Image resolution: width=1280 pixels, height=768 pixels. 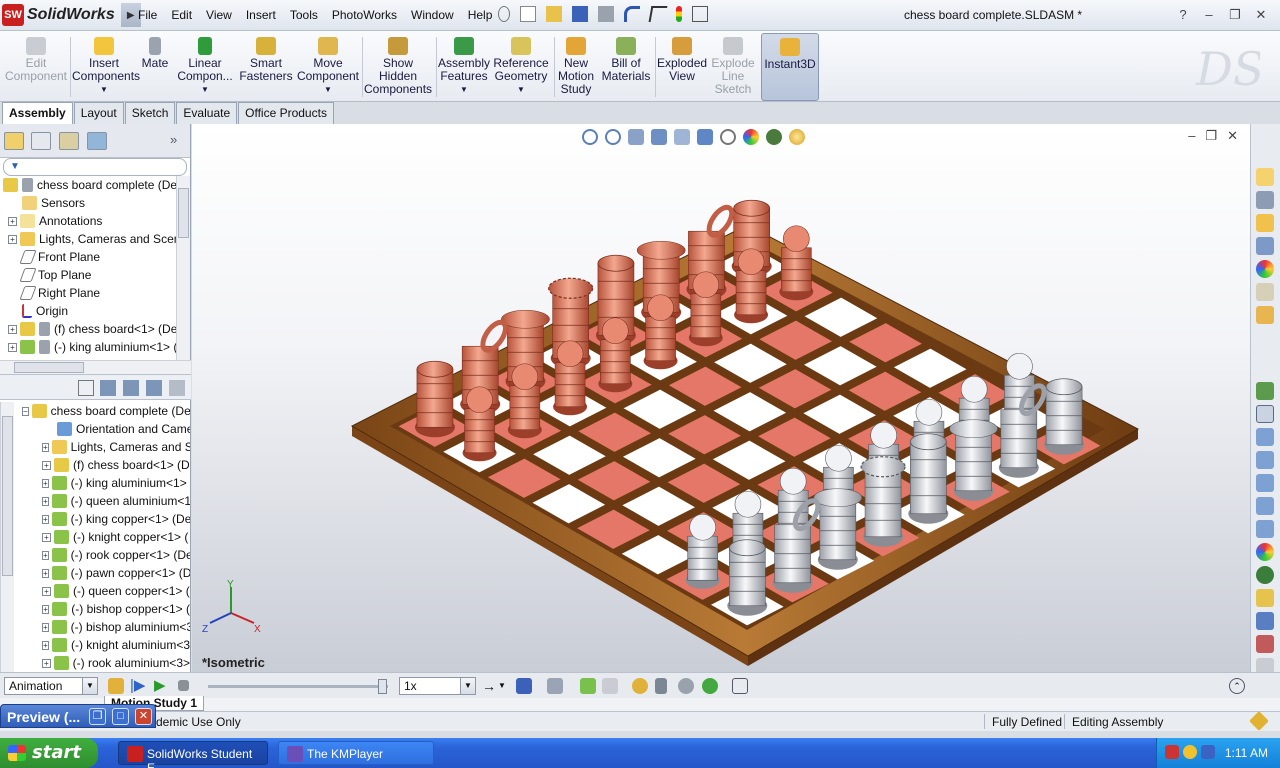 I want to click on restore-icon: ❐, so click(x=1235, y=15).